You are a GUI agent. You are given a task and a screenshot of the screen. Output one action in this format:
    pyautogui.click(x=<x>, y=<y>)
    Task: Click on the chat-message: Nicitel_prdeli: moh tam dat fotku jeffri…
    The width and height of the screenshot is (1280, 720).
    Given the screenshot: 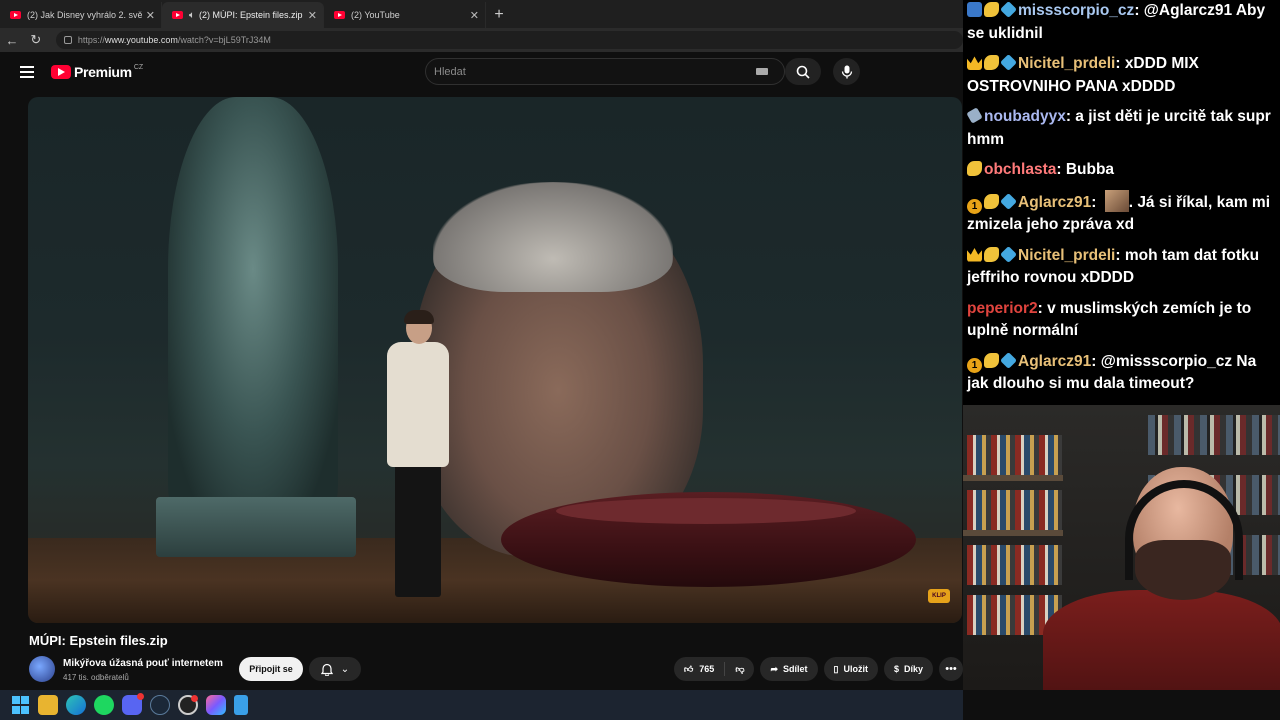 What is the action you would take?
    pyautogui.click(x=1121, y=267)
    